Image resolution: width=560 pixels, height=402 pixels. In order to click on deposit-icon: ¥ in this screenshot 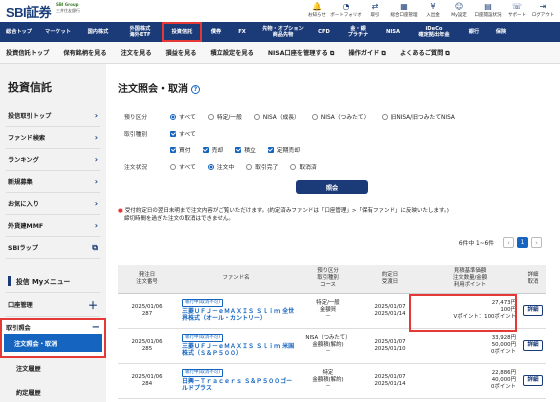, I will do `click(433, 6)`.